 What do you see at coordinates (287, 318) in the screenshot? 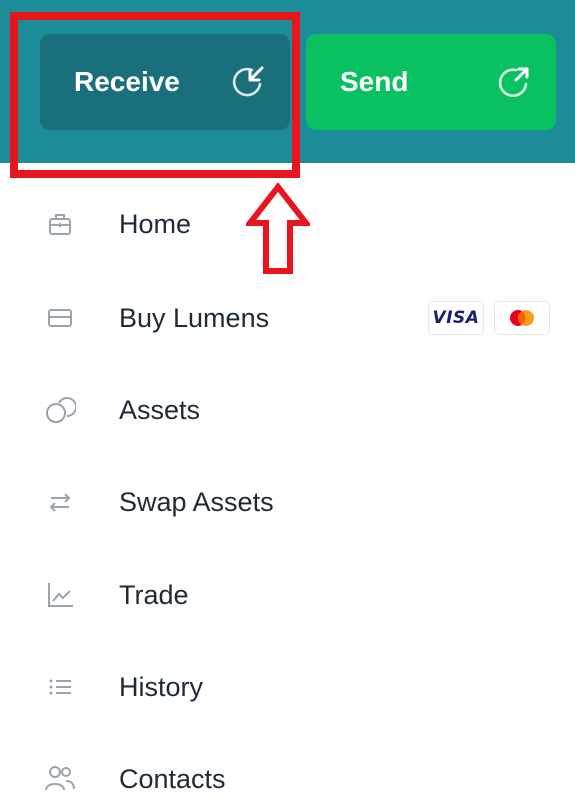
I see `sidebar-item-buy-lumens: Buy Lumens VISA` at bounding box center [287, 318].